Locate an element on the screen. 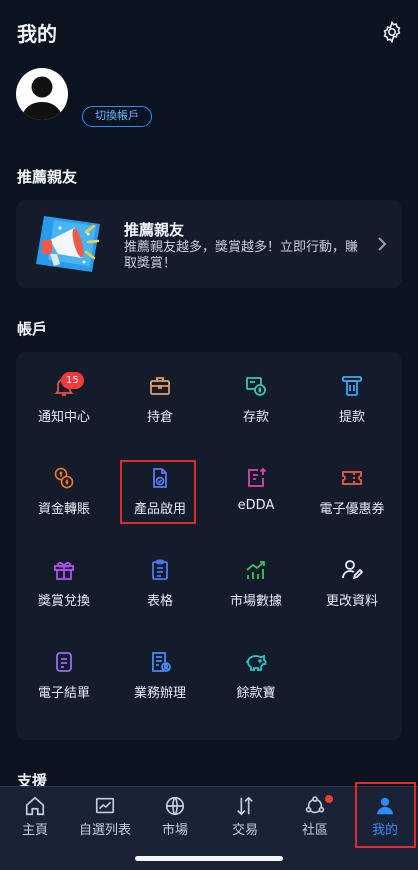  highlight-box is located at coordinates (158, 492).